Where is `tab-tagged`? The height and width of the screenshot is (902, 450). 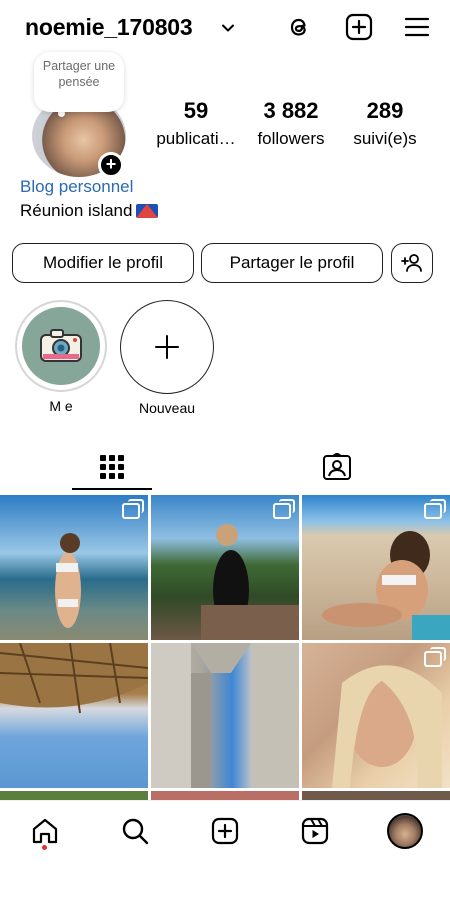 tab-tagged is located at coordinates (337, 467).